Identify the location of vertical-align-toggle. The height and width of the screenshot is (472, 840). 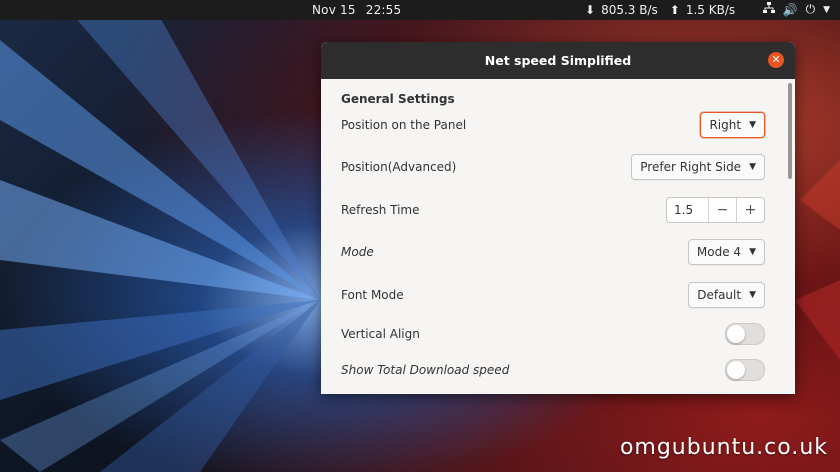
(745, 334).